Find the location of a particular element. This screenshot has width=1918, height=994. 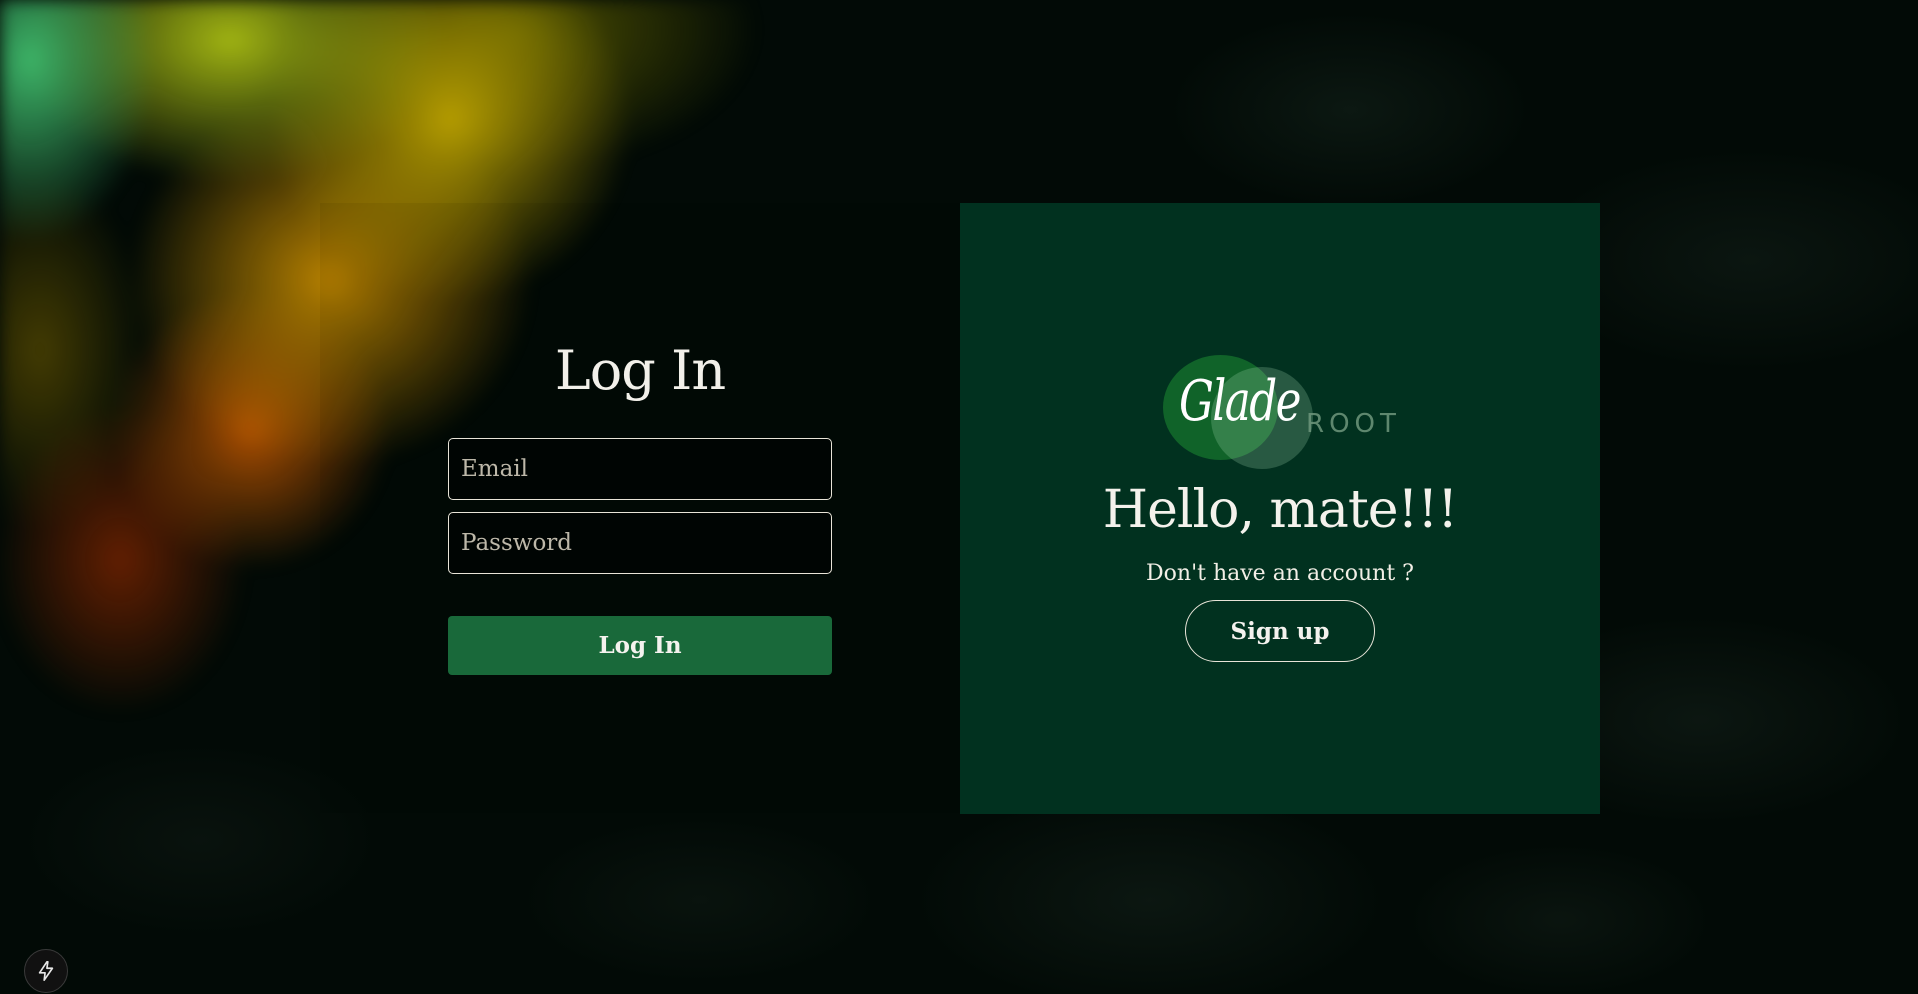

lightning-bolt-button is located at coordinates (46, 971).